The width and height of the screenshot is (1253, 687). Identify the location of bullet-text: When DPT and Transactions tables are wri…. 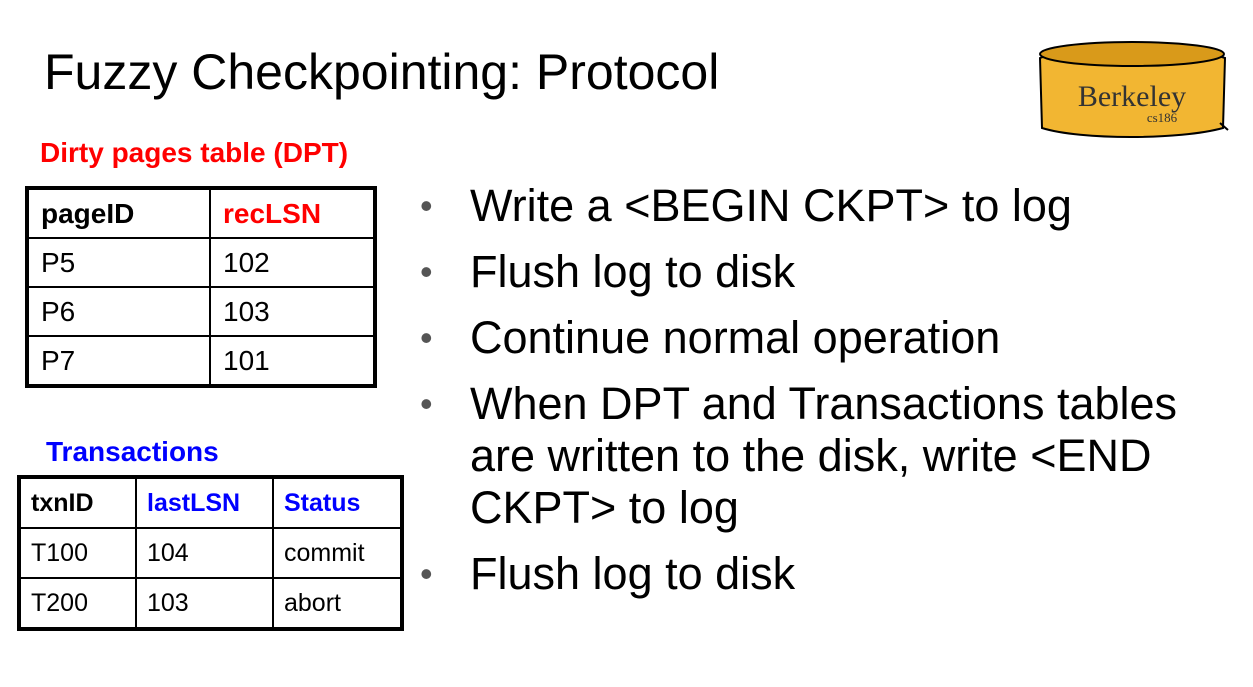
(824, 455).